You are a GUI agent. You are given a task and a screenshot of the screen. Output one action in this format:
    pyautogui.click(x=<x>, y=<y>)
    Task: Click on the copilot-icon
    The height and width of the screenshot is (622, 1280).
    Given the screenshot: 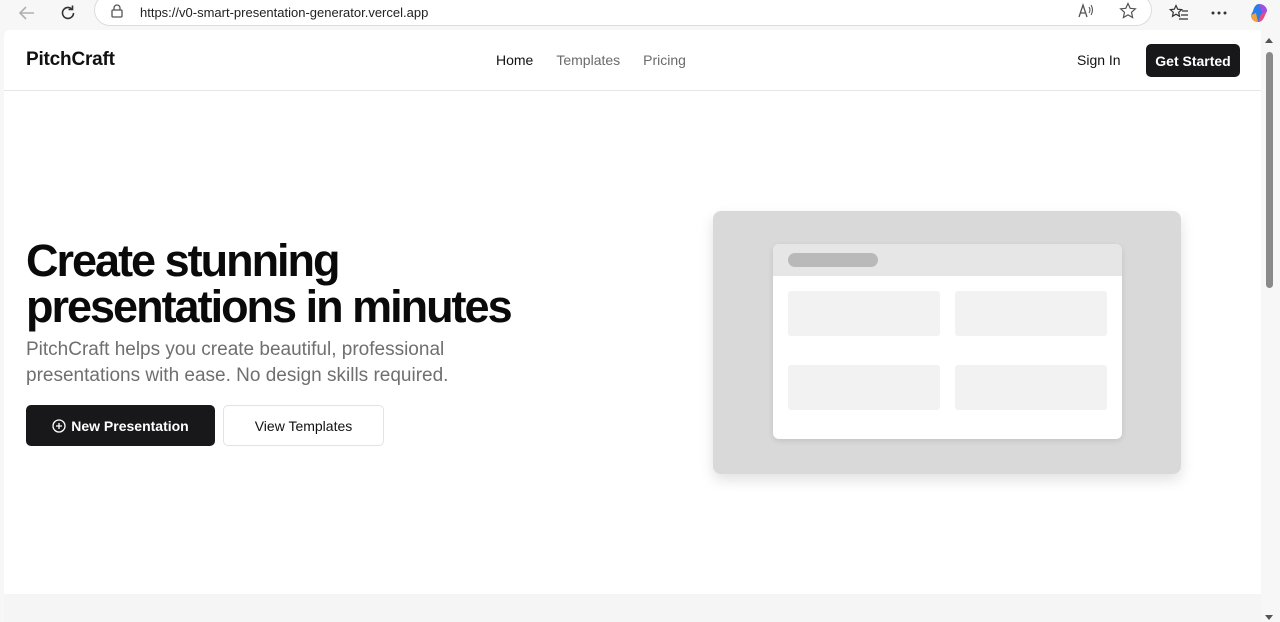 What is the action you would take?
    pyautogui.click(x=1259, y=13)
    